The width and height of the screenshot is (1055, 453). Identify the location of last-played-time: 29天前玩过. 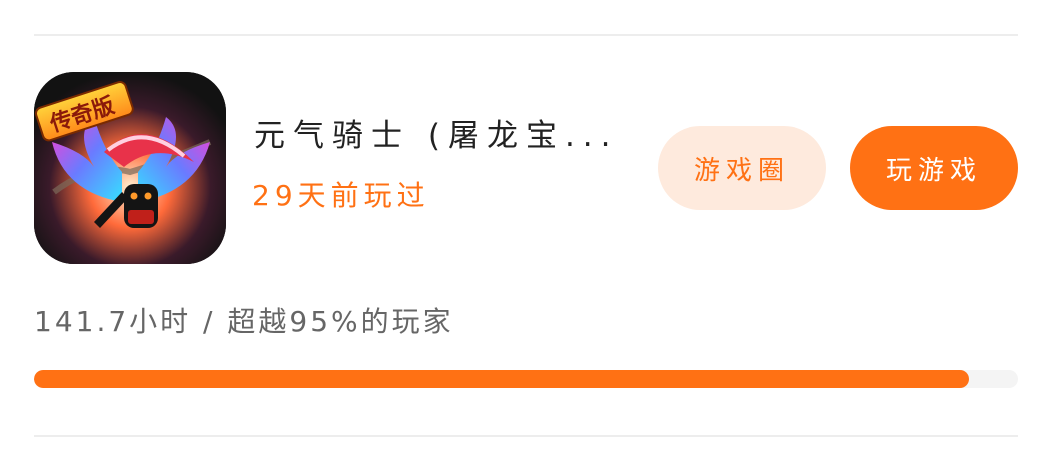
(341, 195).